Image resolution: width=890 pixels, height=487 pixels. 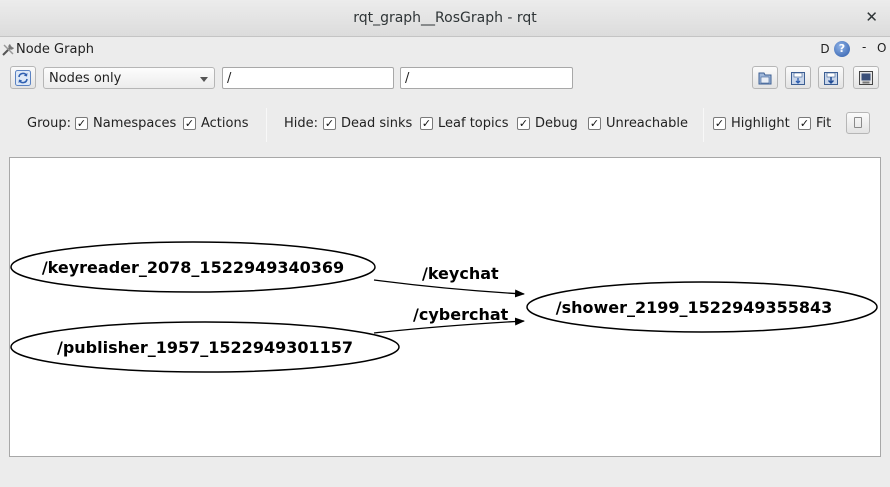 I want to click on namespaces-label: Namespaces, so click(x=135, y=123).